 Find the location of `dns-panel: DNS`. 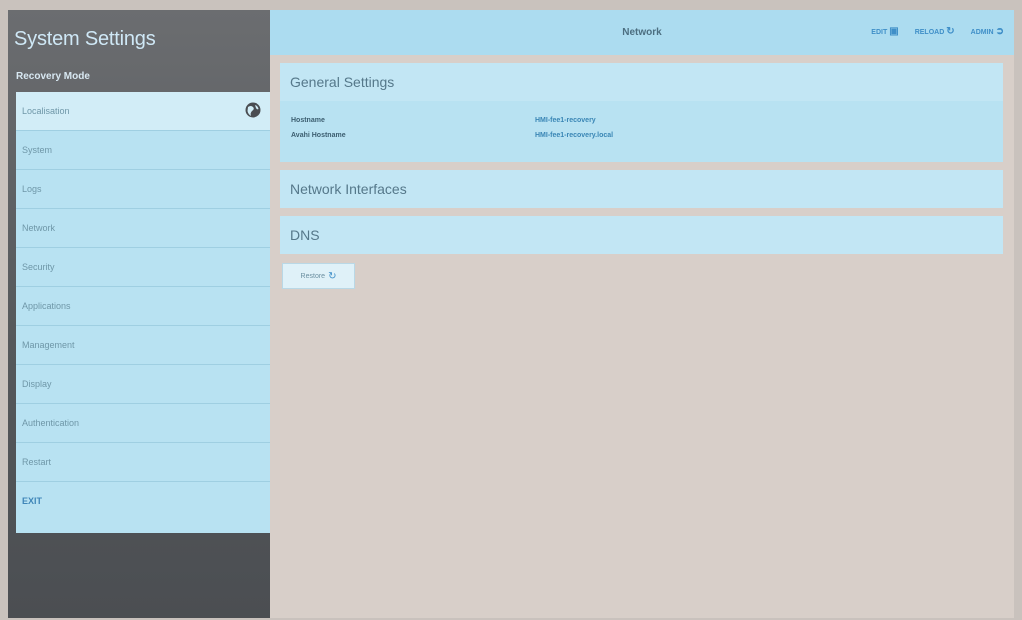

dns-panel: DNS is located at coordinates (641, 235).